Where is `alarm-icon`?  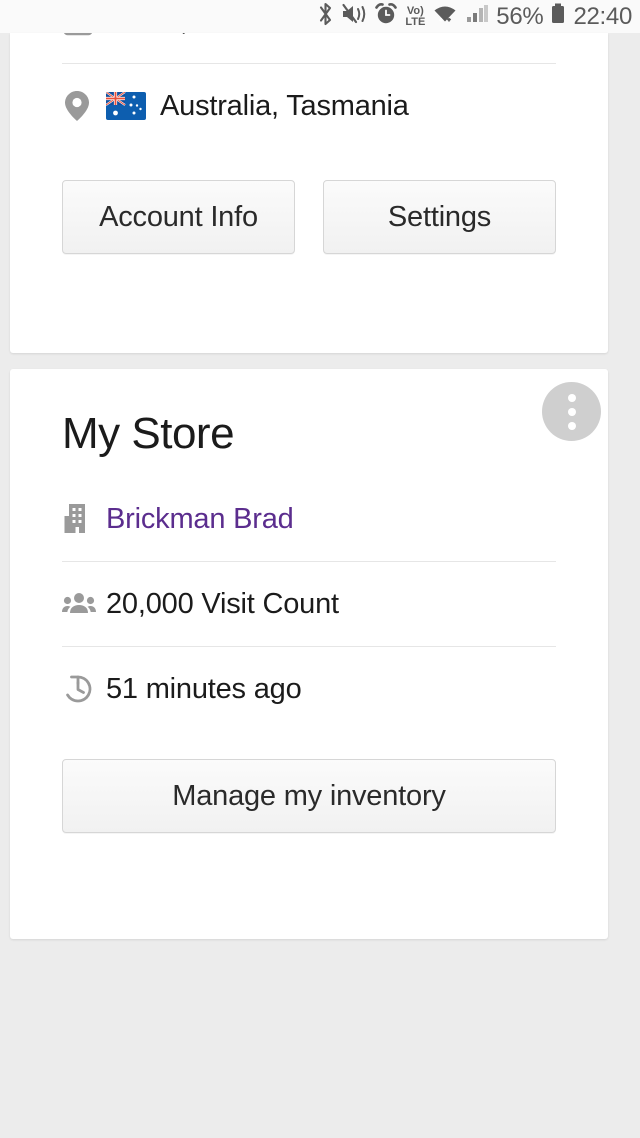 alarm-icon is located at coordinates (386, 16).